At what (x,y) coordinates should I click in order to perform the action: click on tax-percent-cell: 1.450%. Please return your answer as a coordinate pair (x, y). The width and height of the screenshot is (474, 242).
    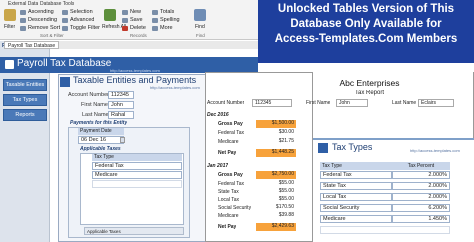
    Looking at the image, I should click on (421, 219).